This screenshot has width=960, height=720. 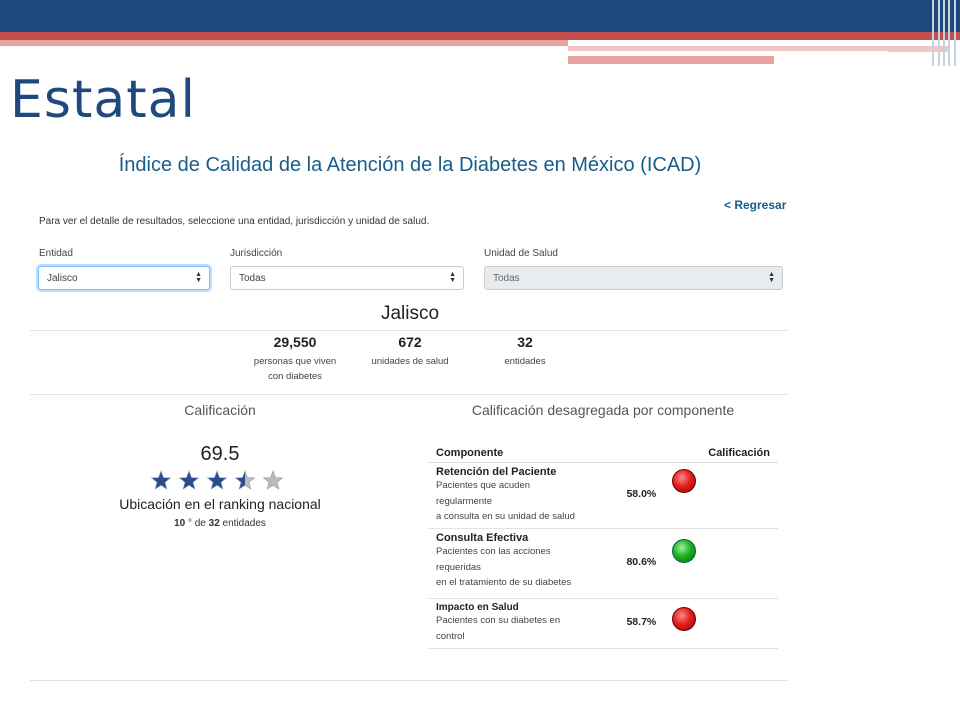 I want to click on ranking-title: Ubicación en el ranking nacional, so click(x=220, y=504).